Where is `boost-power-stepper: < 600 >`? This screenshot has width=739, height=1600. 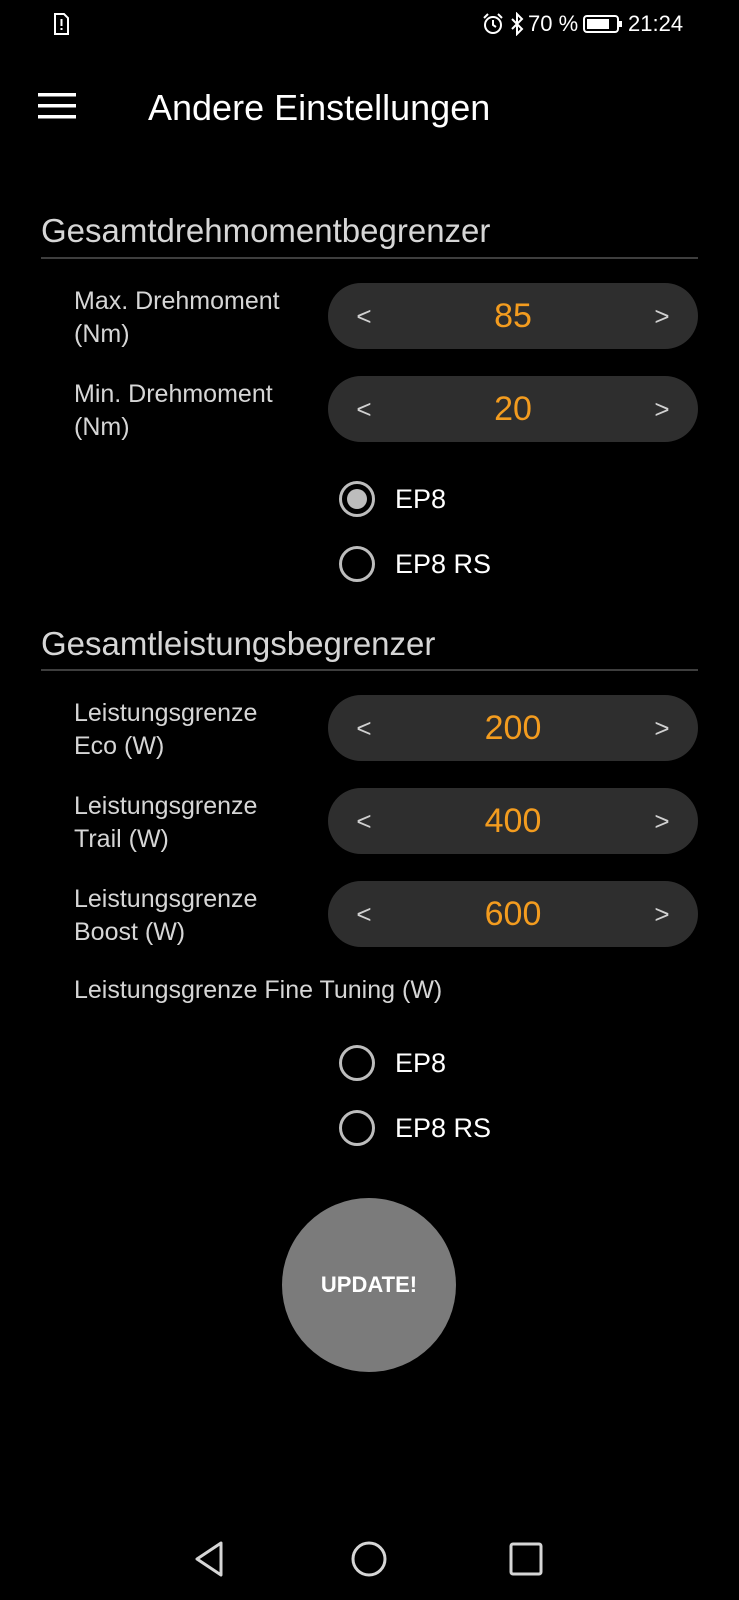 boost-power-stepper: < 600 > is located at coordinates (513, 914).